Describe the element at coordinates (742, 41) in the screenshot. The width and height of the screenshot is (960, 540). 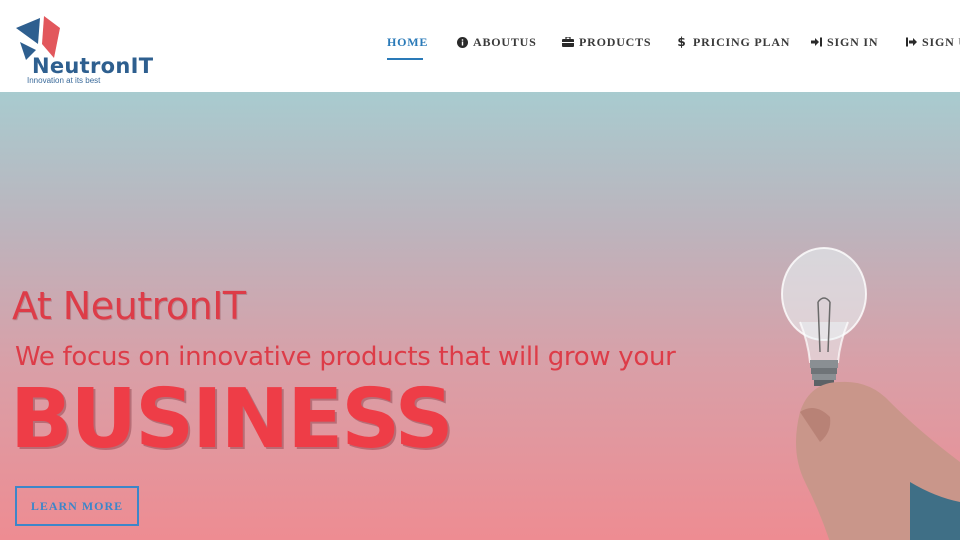
I see `nav-pricing-plan-label: PRICING PLAN` at that location.